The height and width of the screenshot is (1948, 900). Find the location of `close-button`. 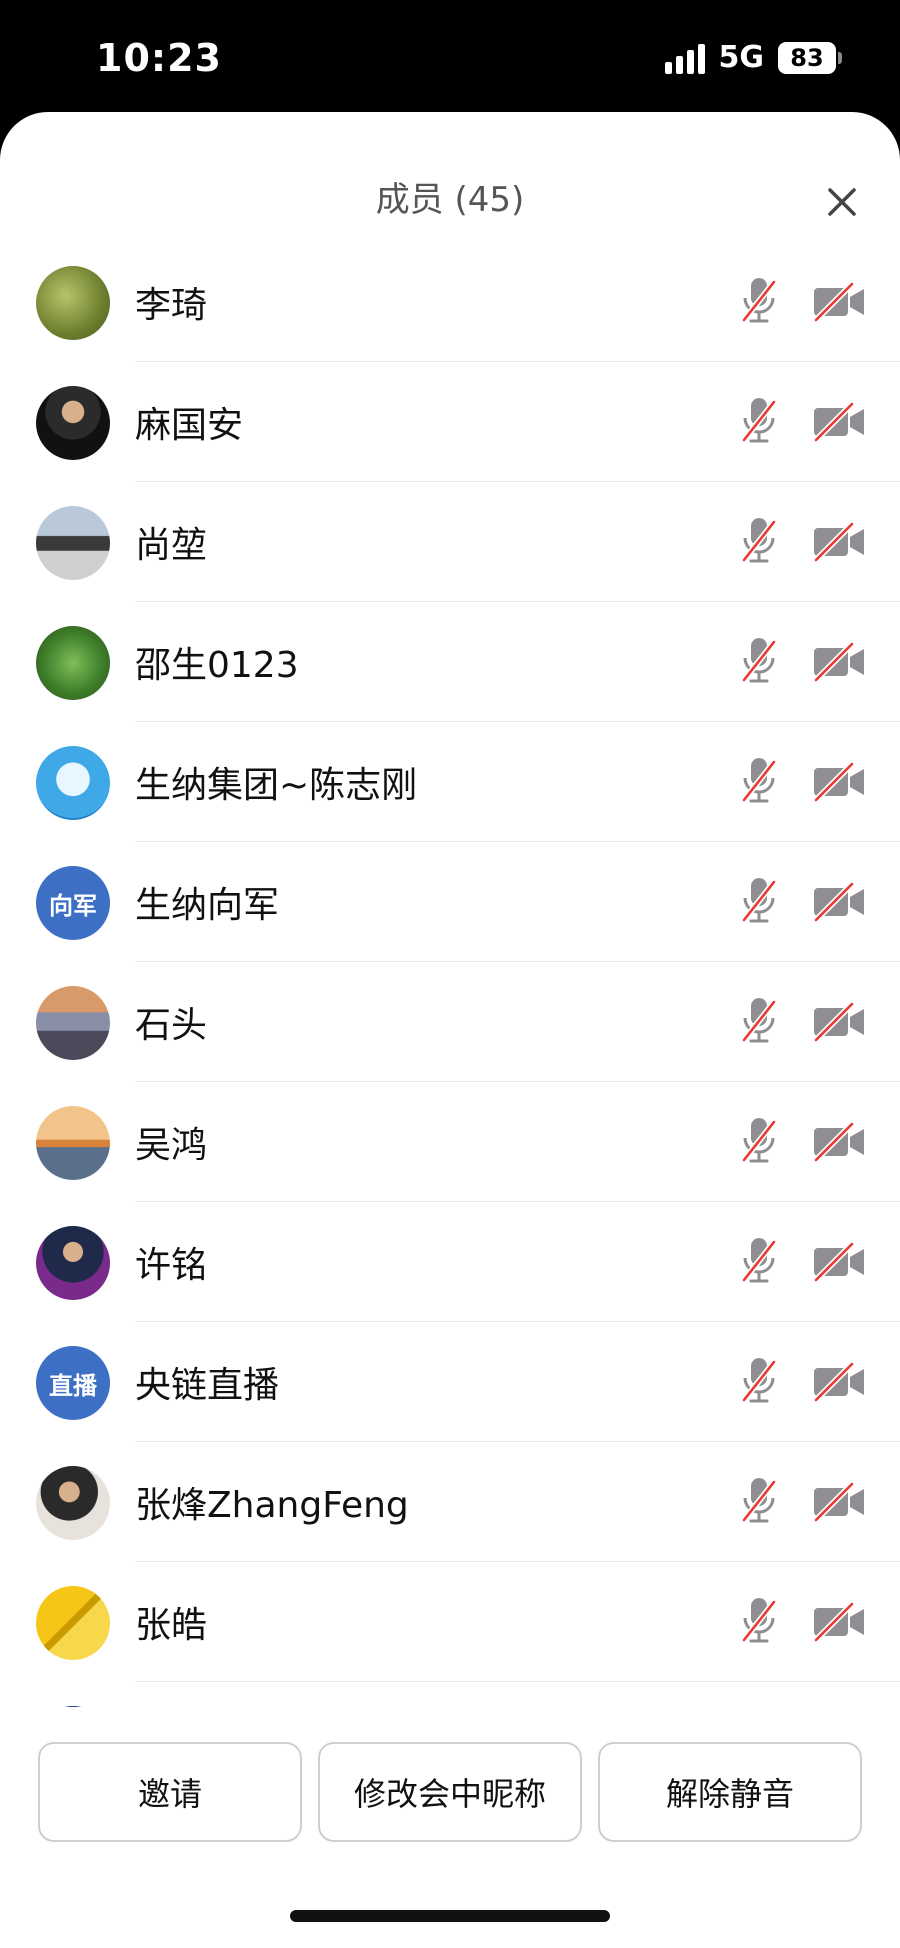

close-button is located at coordinates (842, 202).